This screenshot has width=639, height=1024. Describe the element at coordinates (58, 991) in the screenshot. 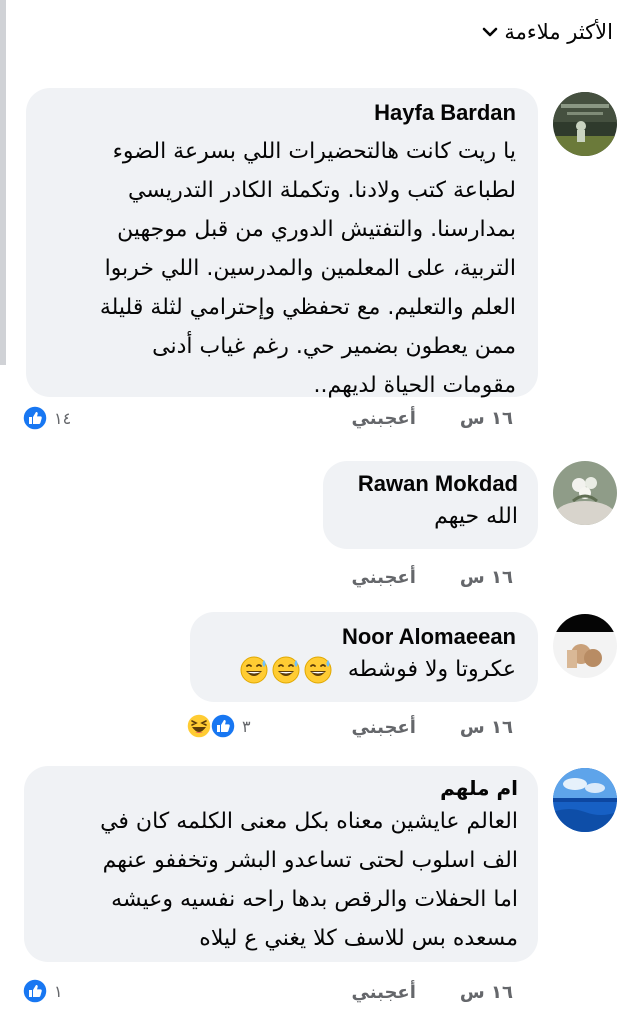

I see `reaction-count: ١` at that location.